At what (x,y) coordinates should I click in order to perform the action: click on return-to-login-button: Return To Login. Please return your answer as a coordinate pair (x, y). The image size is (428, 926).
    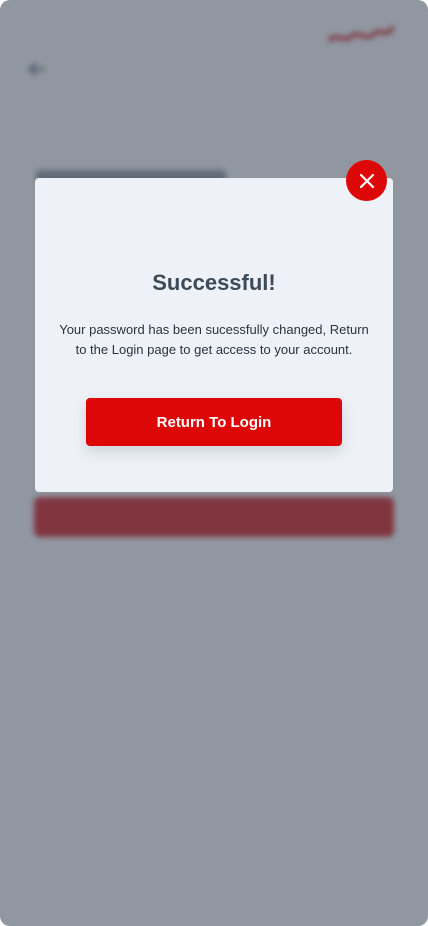
    Looking at the image, I should click on (214, 422).